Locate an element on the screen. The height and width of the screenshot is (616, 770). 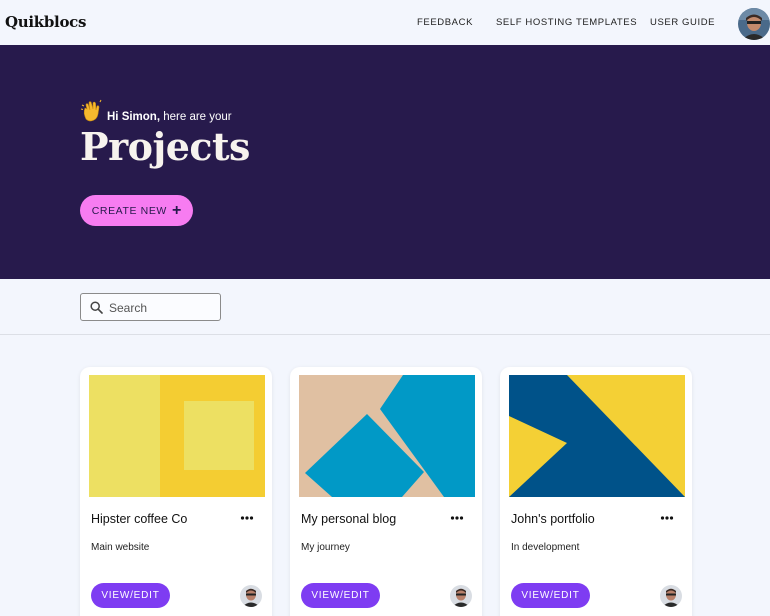
plus-icon: + is located at coordinates (176, 210).